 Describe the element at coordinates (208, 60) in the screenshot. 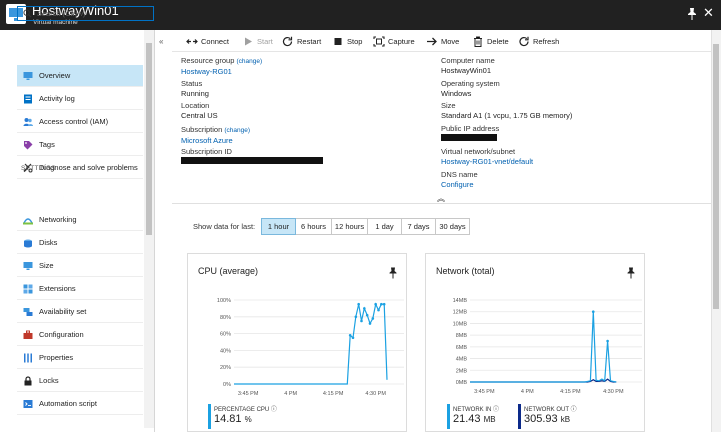

I see `resource-group-label: Resource group` at that location.